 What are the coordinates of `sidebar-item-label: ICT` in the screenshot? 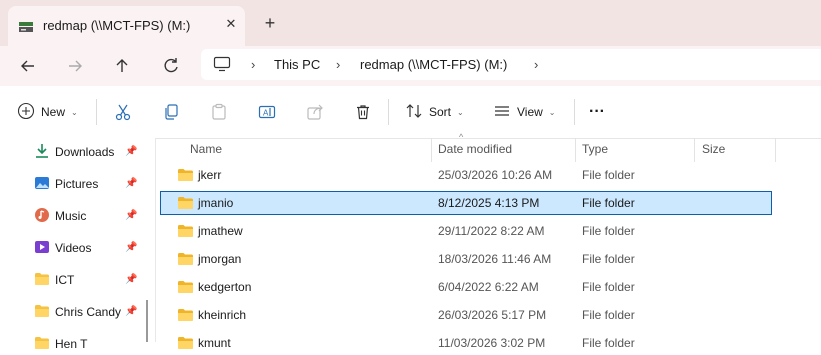 It's located at (65, 280).